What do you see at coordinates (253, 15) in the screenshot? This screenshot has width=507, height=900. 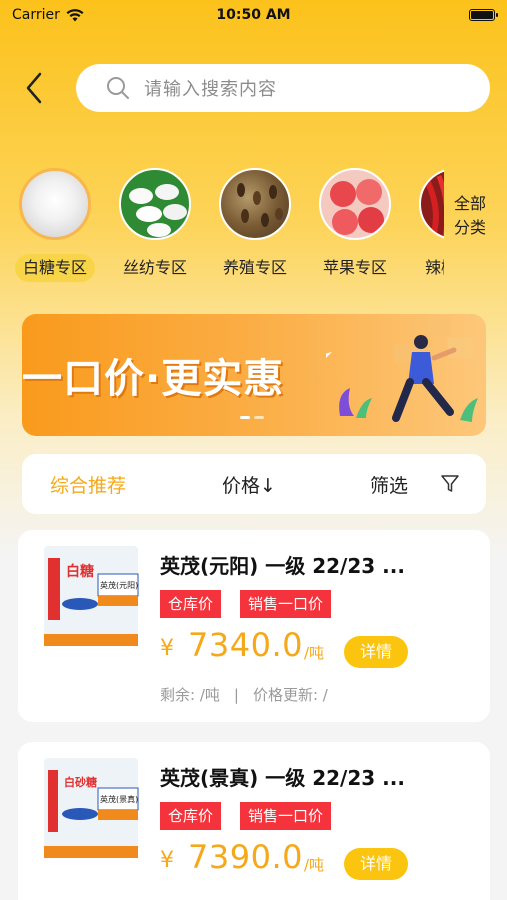 I see `status-bar: Carrier 10:50 AM` at bounding box center [253, 15].